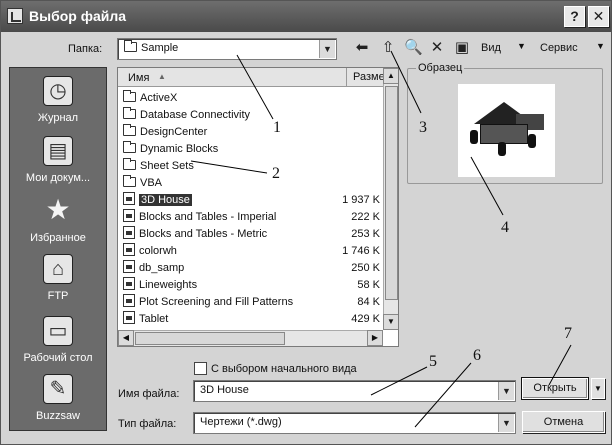  Describe the element at coordinates (413, 48) in the screenshot. I see `search-icon: 🔍` at that location.